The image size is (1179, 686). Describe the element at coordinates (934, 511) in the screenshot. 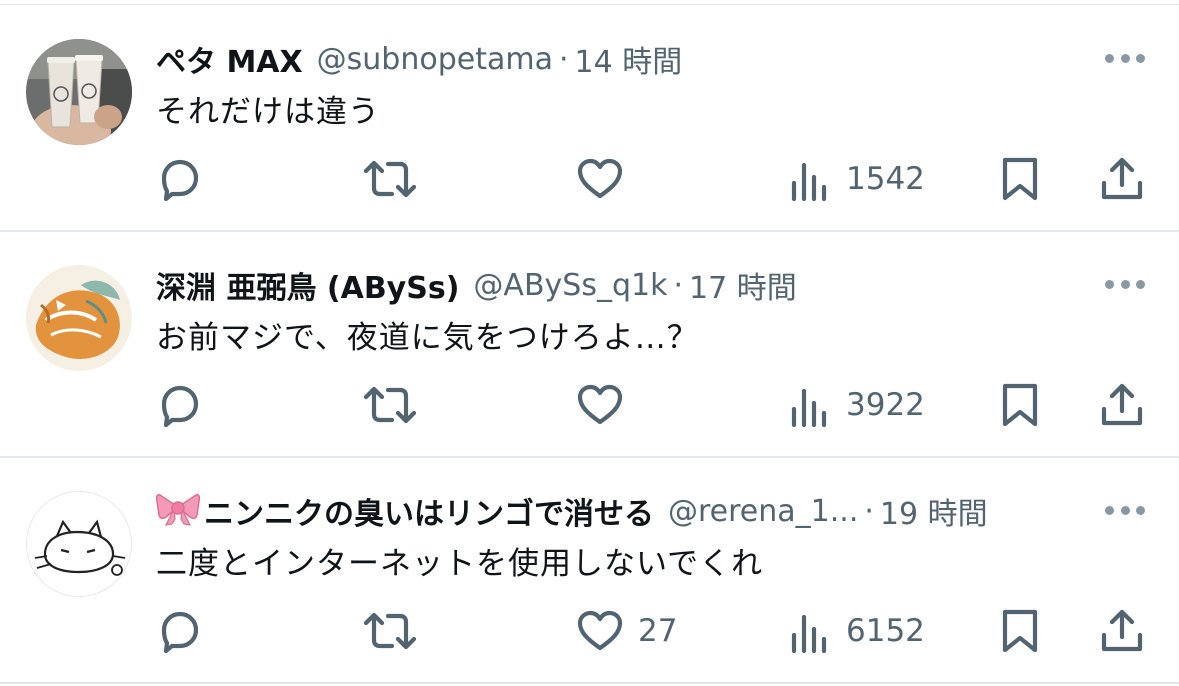

I see `timestamp: 19 時間` at that location.